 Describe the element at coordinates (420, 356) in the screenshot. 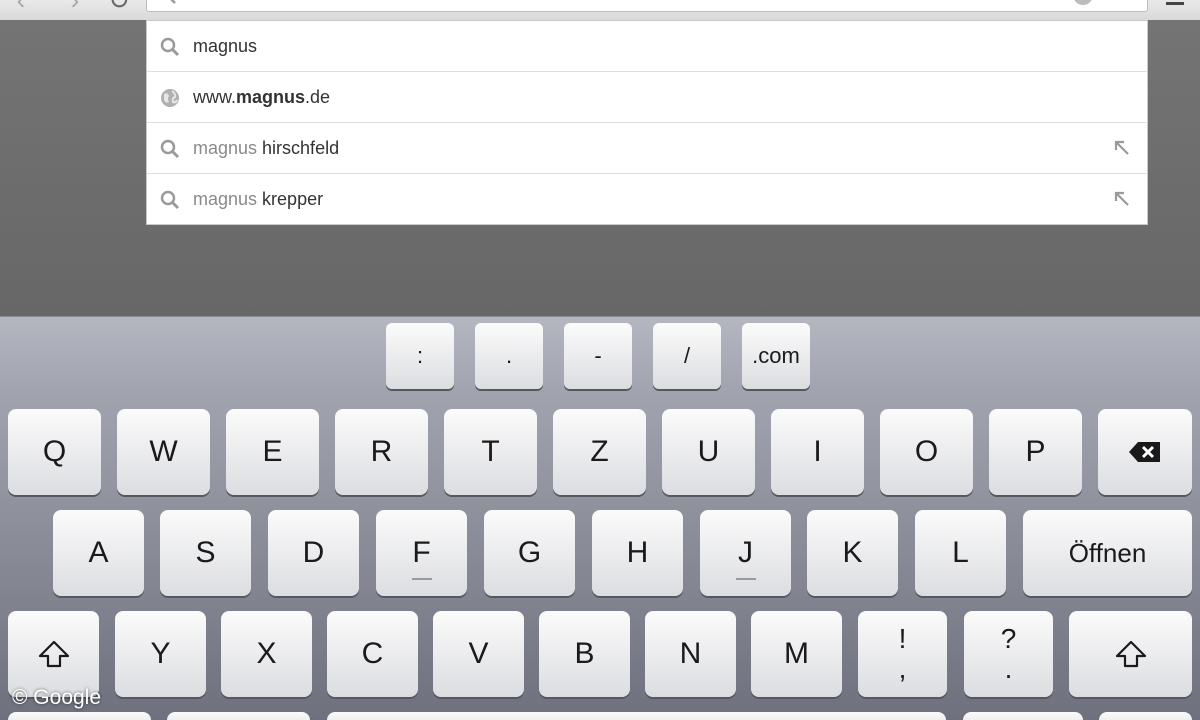

I see `key-colon: :` at that location.